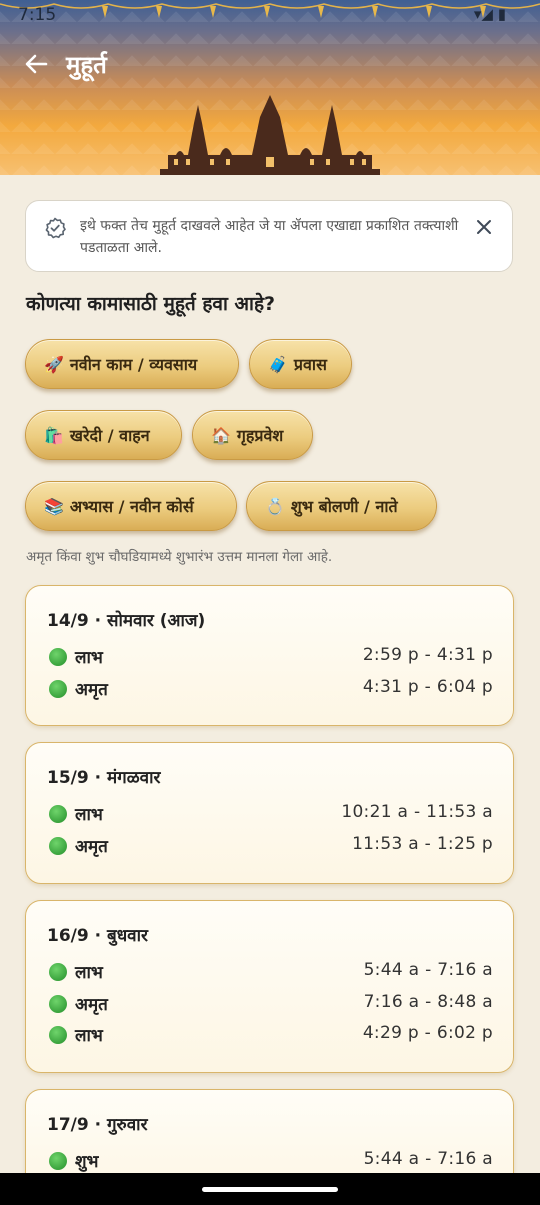 The image size is (540, 1205). What do you see at coordinates (278, 364) in the screenshot?
I see `luggage-icon: 🧳` at bounding box center [278, 364].